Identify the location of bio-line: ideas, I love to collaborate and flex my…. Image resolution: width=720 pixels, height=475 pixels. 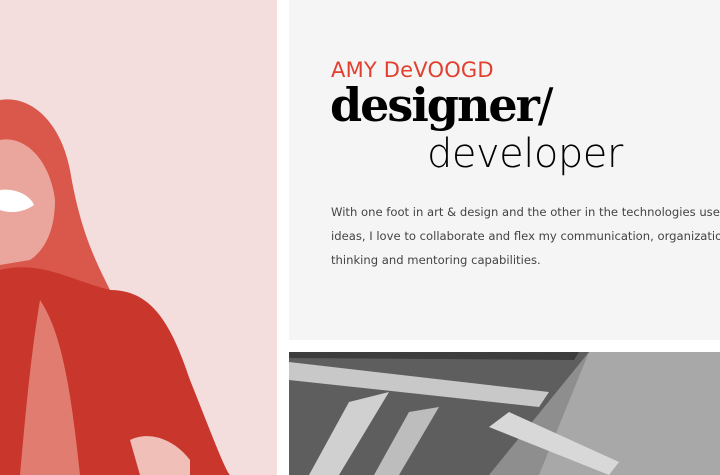
(525, 236).